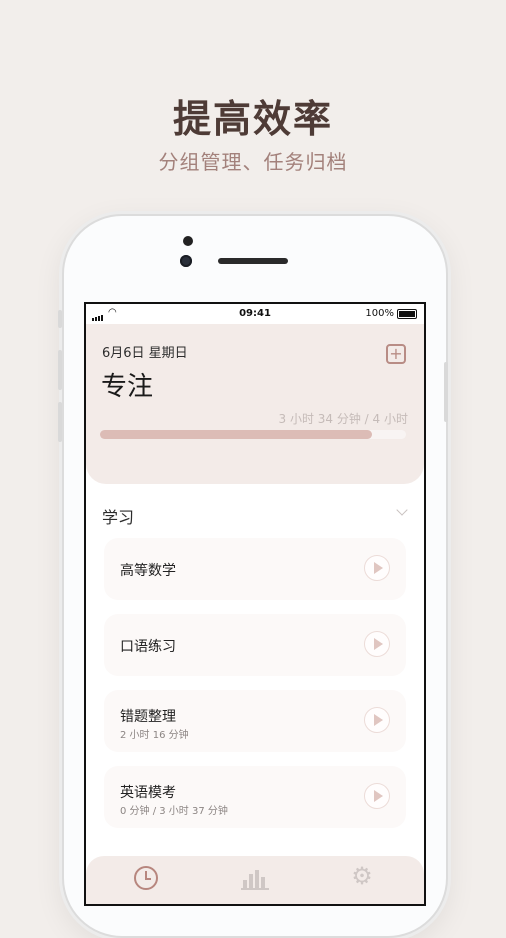  What do you see at coordinates (118, 516) in the screenshot?
I see `group-title: 学习` at bounding box center [118, 516].